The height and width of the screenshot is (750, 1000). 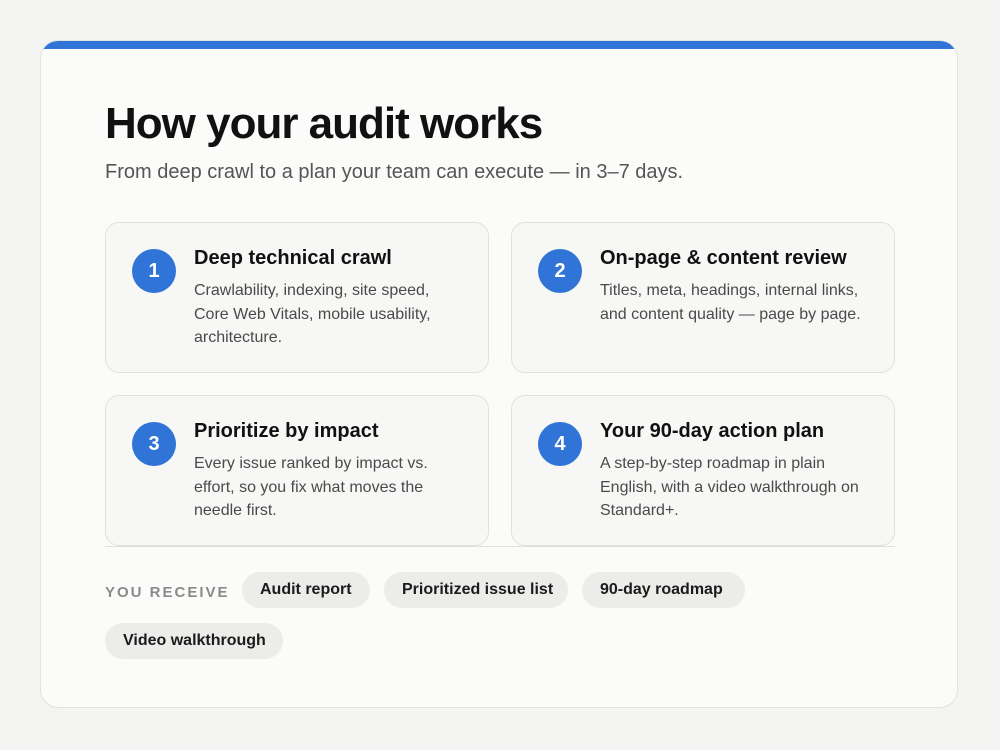 I want to click on step-title: Your 90-day action plan, so click(x=712, y=431).